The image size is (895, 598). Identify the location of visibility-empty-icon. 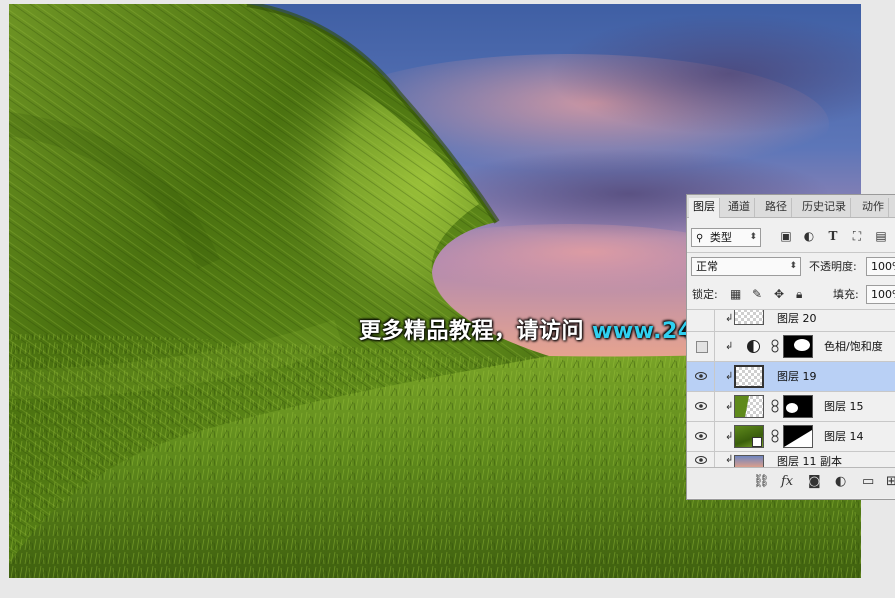
(702, 347).